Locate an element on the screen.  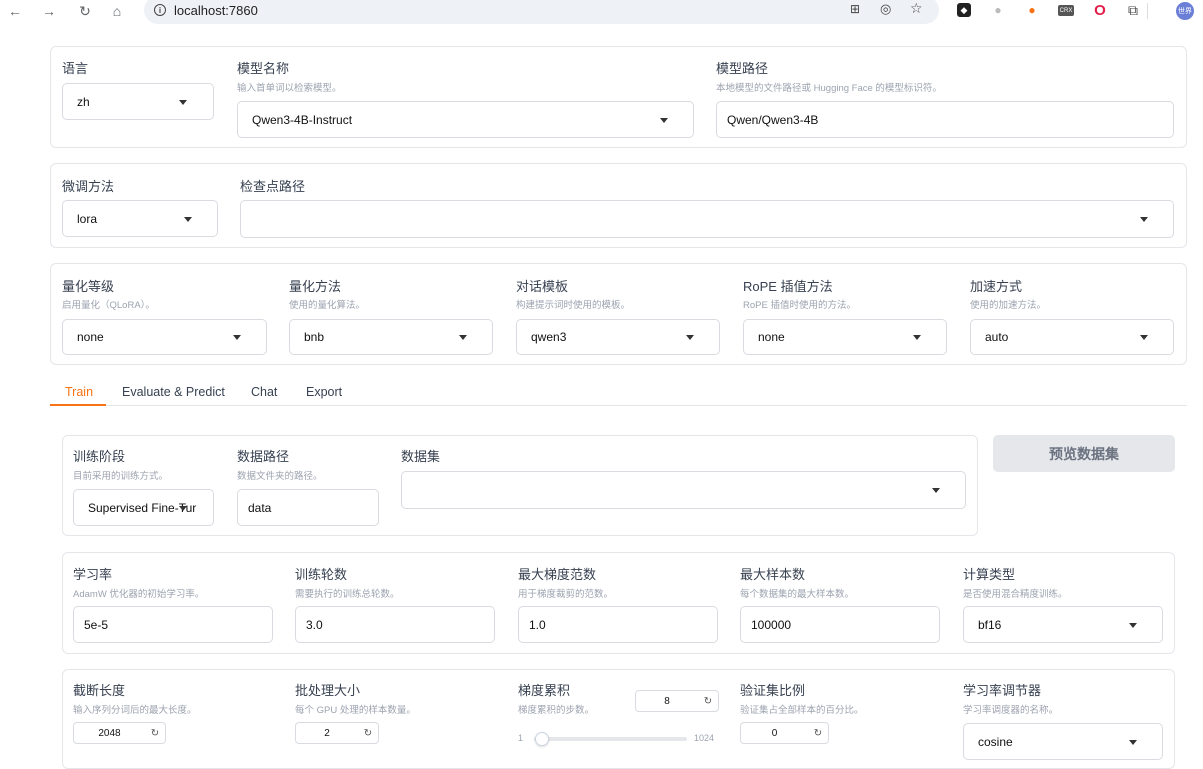
finetune-method-select: lora is located at coordinates (140, 218).